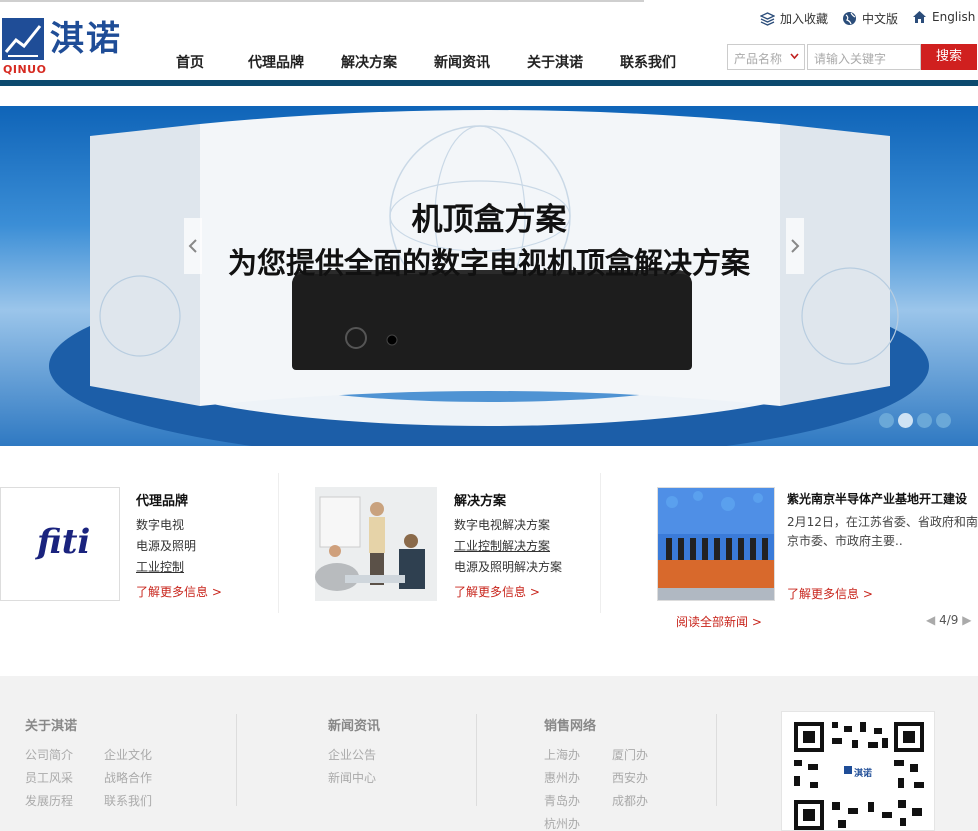 Image resolution: width=978 pixels, height=831 pixels. What do you see at coordinates (488, 263) in the screenshot?
I see `banner-subtitle: 为您提供全面的数字电视机顶盒解决方案` at bounding box center [488, 263].